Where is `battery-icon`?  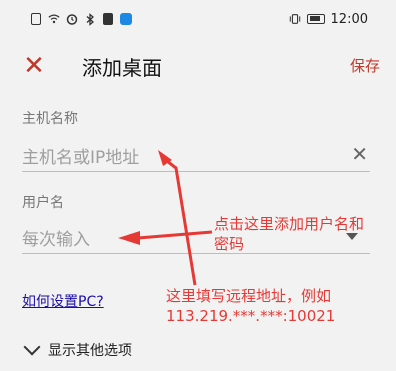 battery-icon is located at coordinates (315, 19).